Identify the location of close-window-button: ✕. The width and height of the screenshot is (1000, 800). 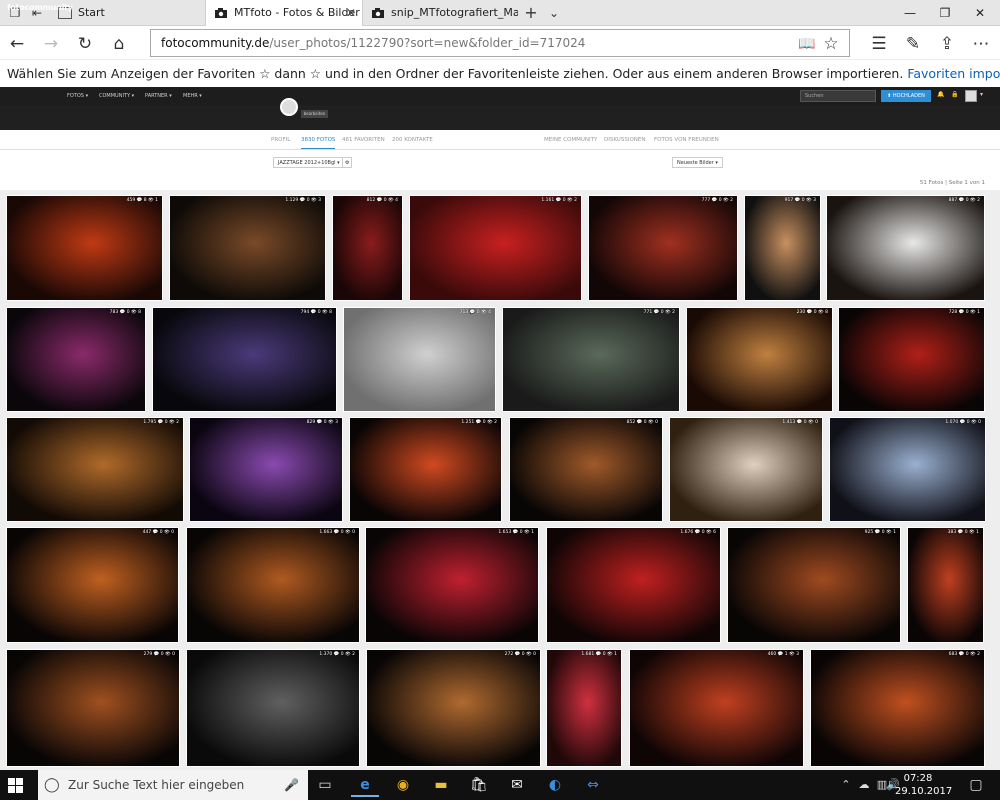
(980, 13).